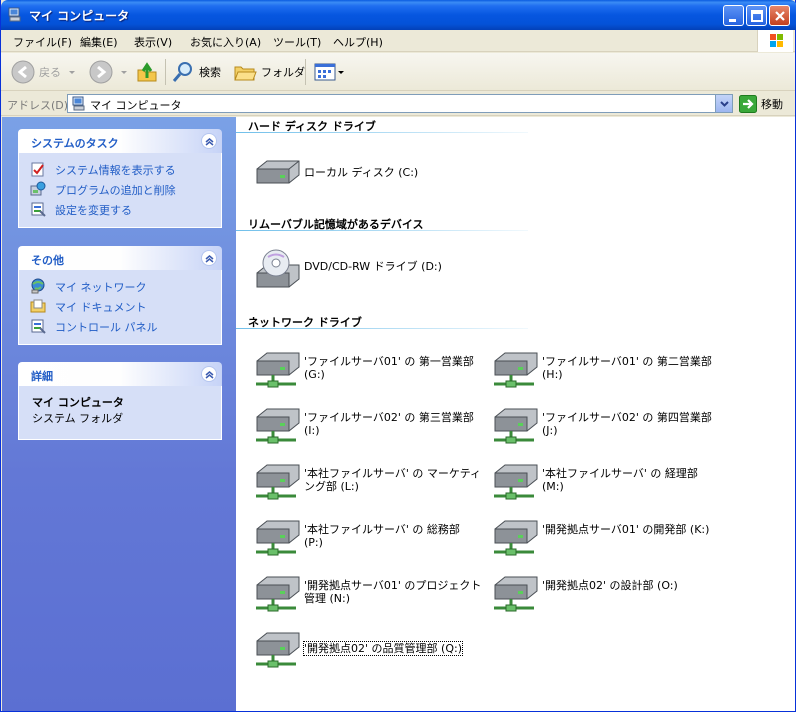 This screenshot has height=712, width=796. I want to click on panel-title: その他, so click(47, 260).